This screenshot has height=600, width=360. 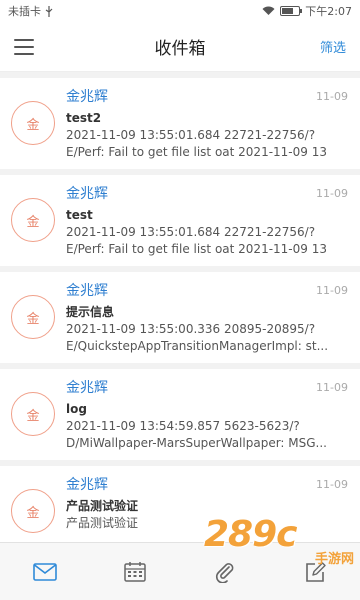 I want to click on tab-compose, so click(x=315, y=571).